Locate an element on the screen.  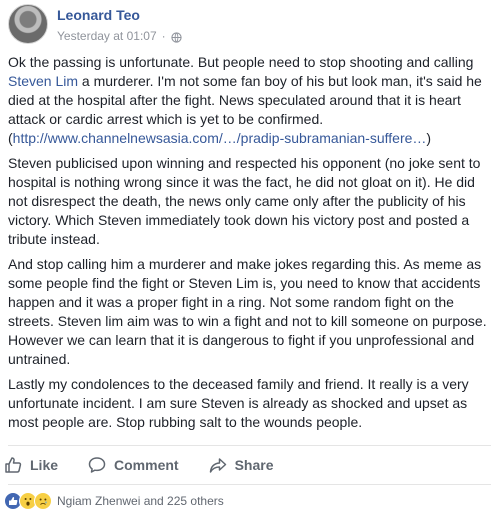
reactions-summary: Ngiam Zhenwei and 225 others is located at coordinates (114, 501).